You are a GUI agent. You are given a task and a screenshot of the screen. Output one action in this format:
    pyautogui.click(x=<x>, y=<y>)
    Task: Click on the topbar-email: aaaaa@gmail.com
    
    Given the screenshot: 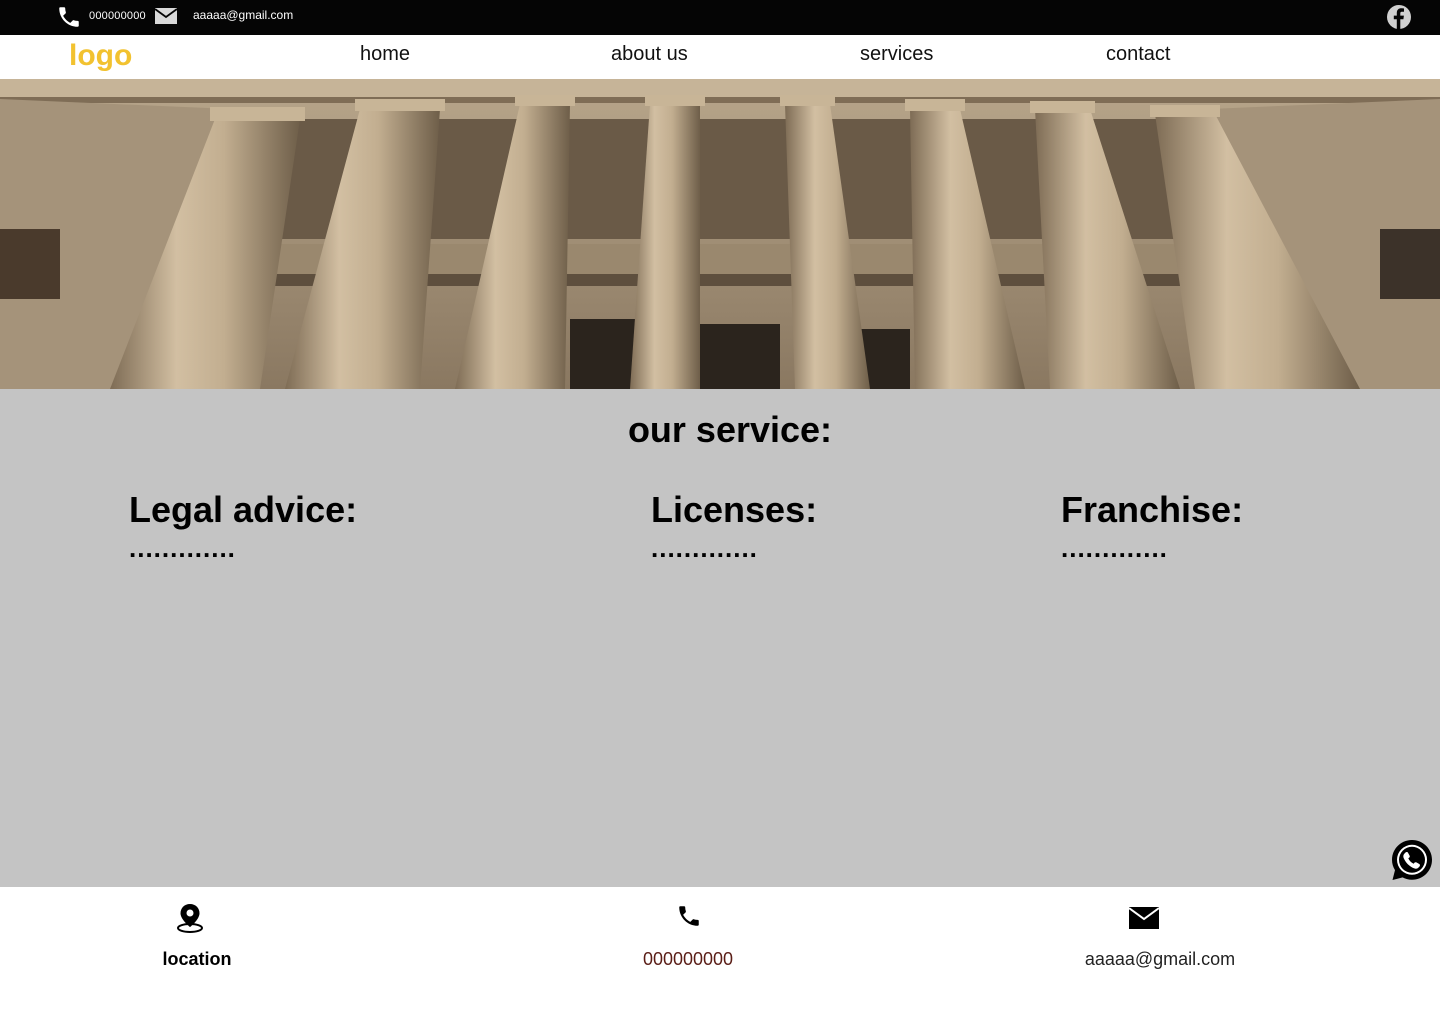 What is the action you would take?
    pyautogui.click(x=243, y=15)
    